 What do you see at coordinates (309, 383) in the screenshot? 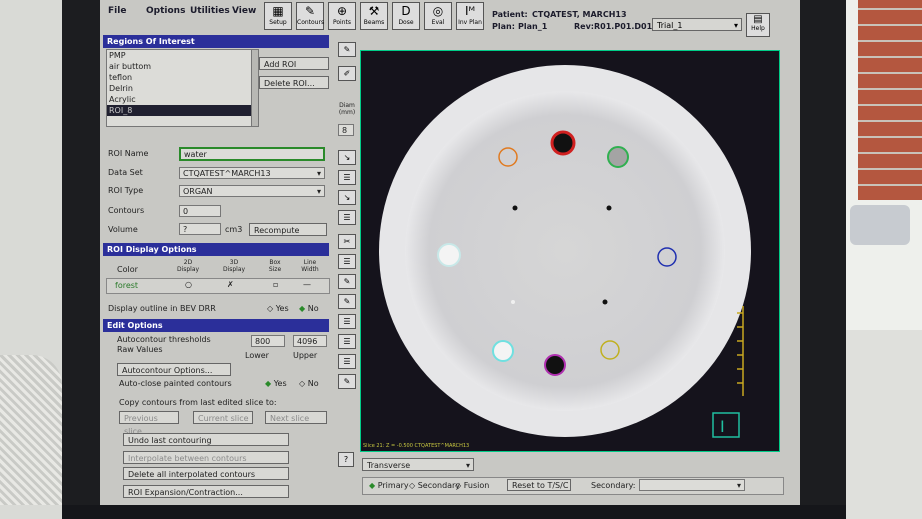
I see `autoclose-no-radio: ◇ No` at bounding box center [309, 383].